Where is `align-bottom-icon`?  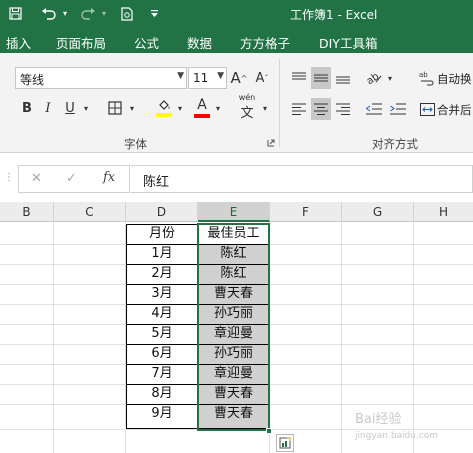
align-bottom-icon is located at coordinates (343, 78).